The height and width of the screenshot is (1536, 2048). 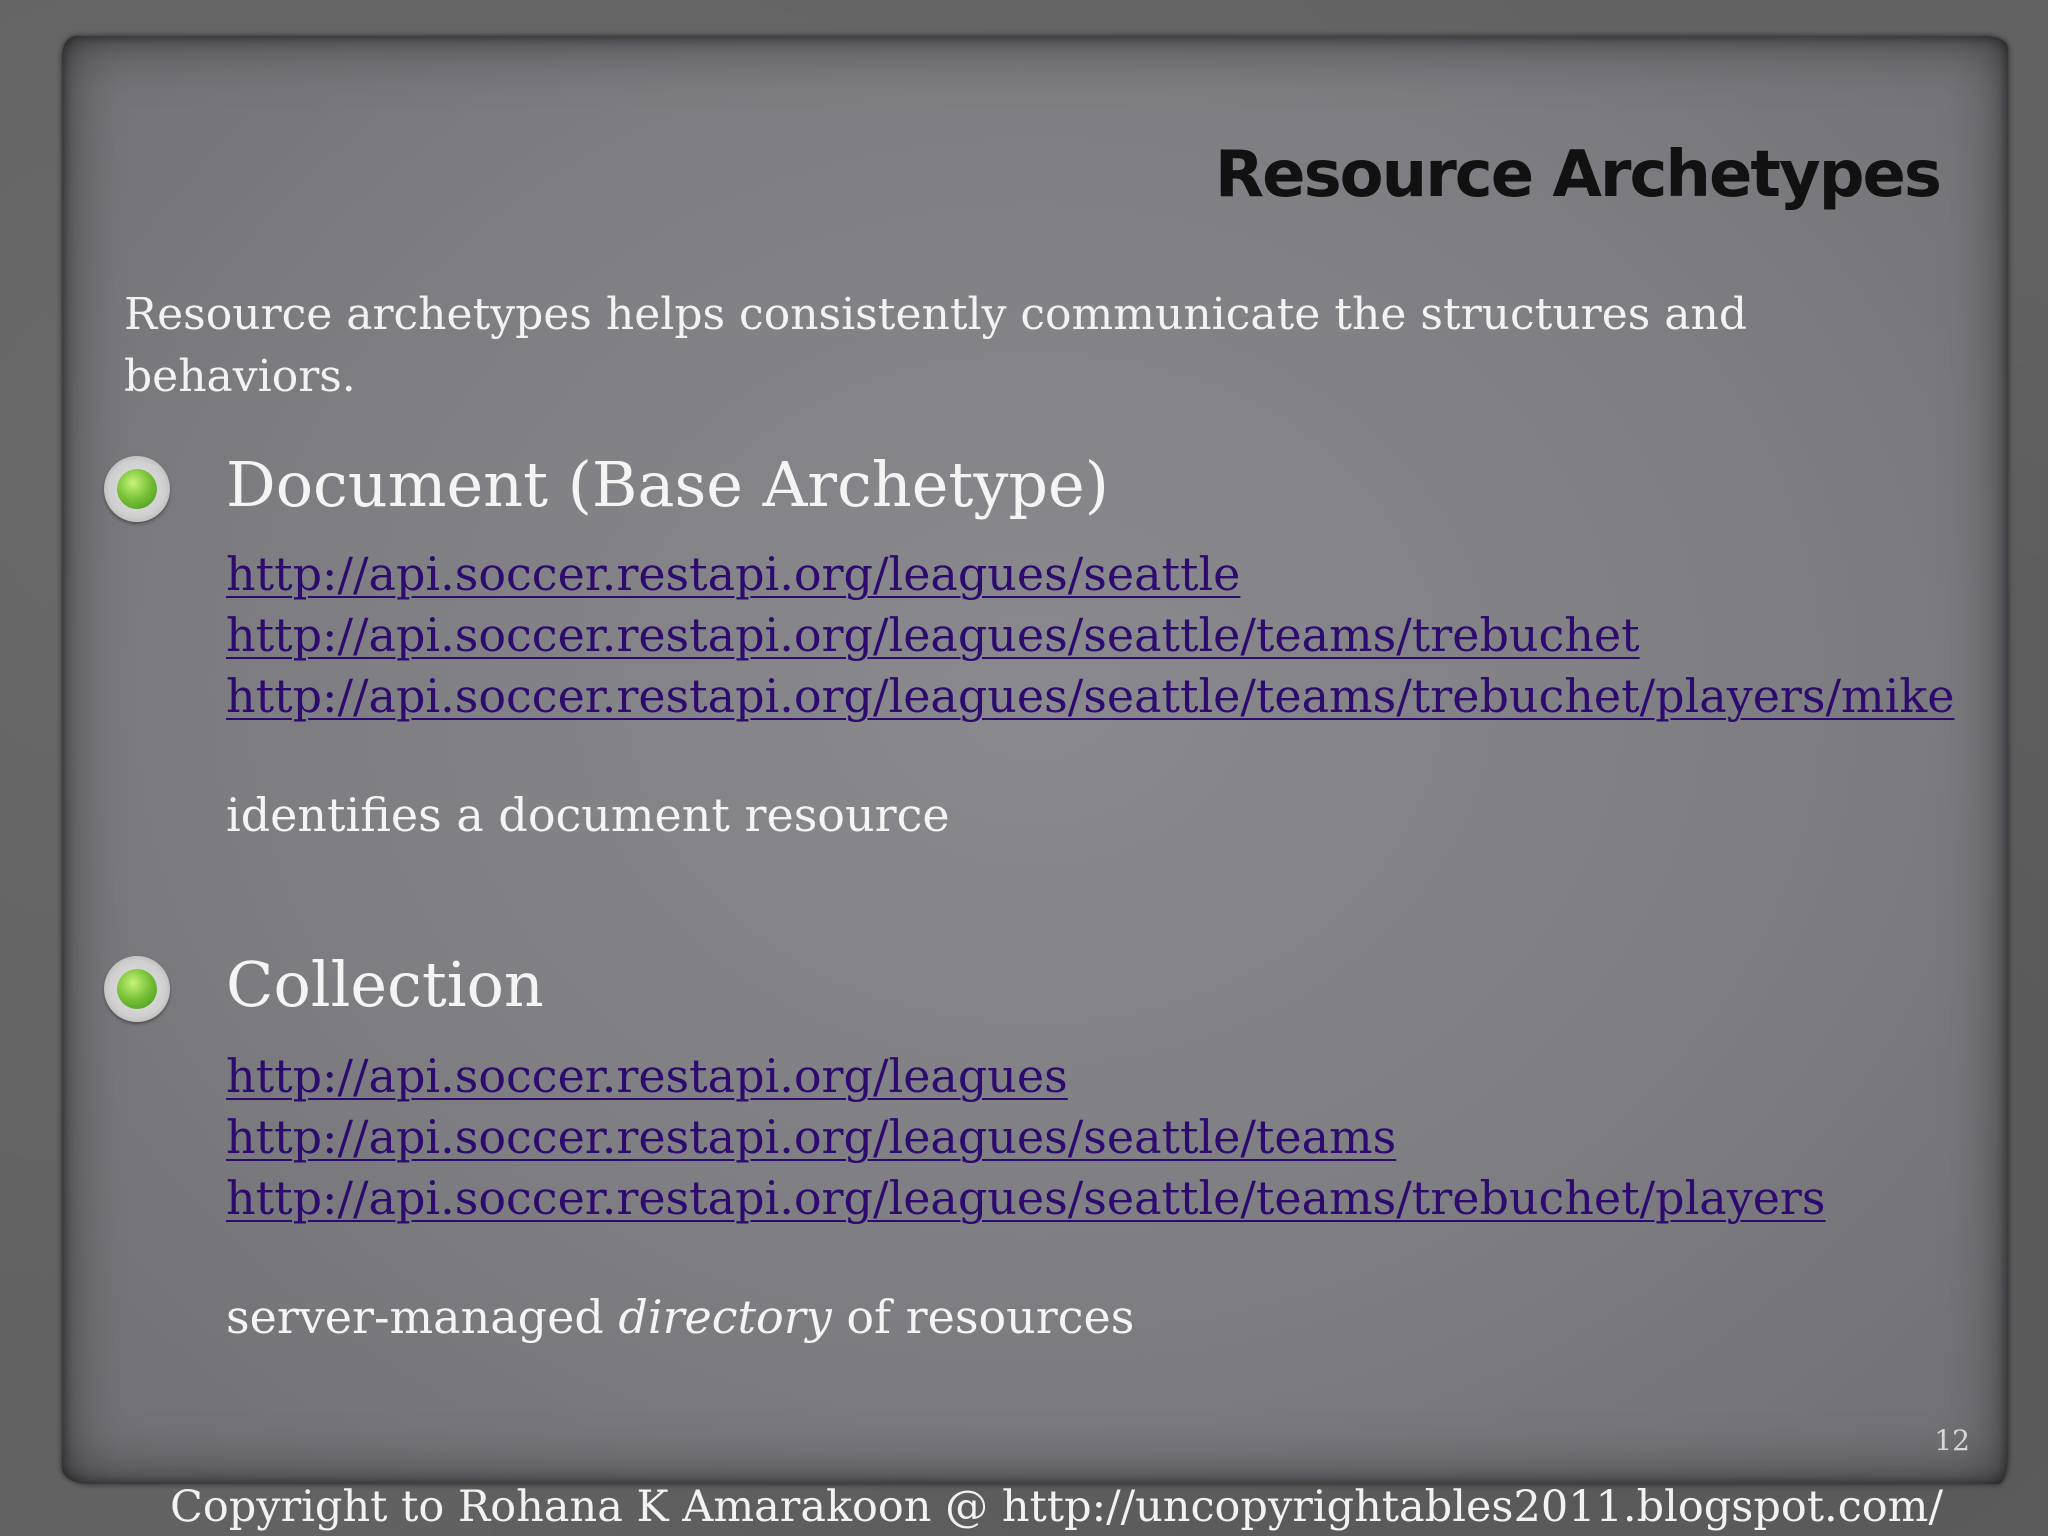 What do you see at coordinates (588, 815) in the screenshot?
I see `document-note: identifies a document resource` at bounding box center [588, 815].